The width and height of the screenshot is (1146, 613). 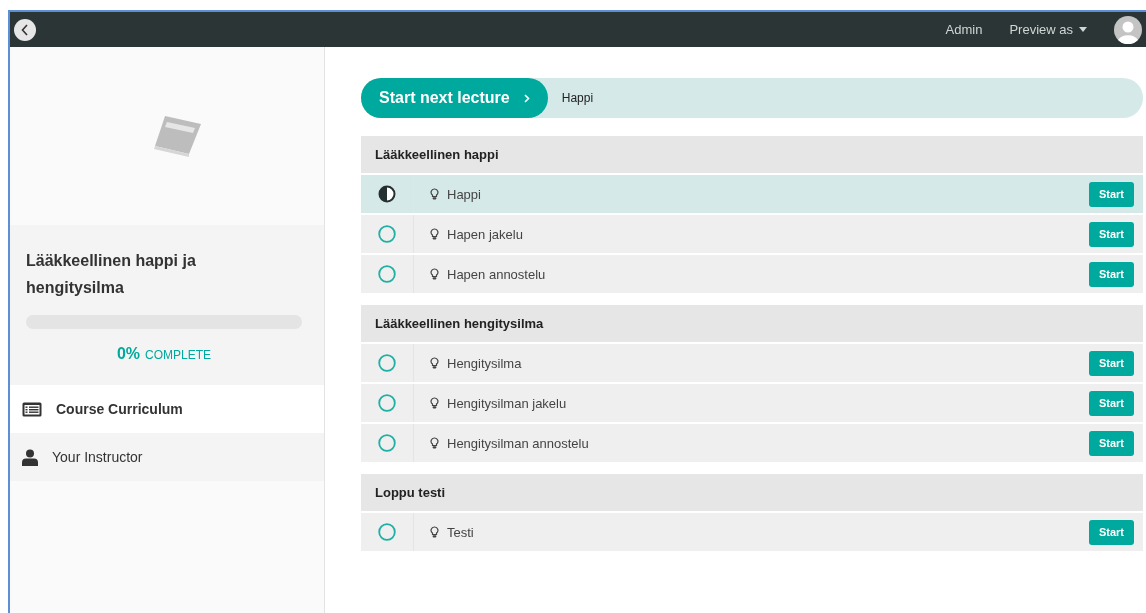 What do you see at coordinates (496, 274) in the screenshot?
I see `lecture-title: Hapen annostelu` at bounding box center [496, 274].